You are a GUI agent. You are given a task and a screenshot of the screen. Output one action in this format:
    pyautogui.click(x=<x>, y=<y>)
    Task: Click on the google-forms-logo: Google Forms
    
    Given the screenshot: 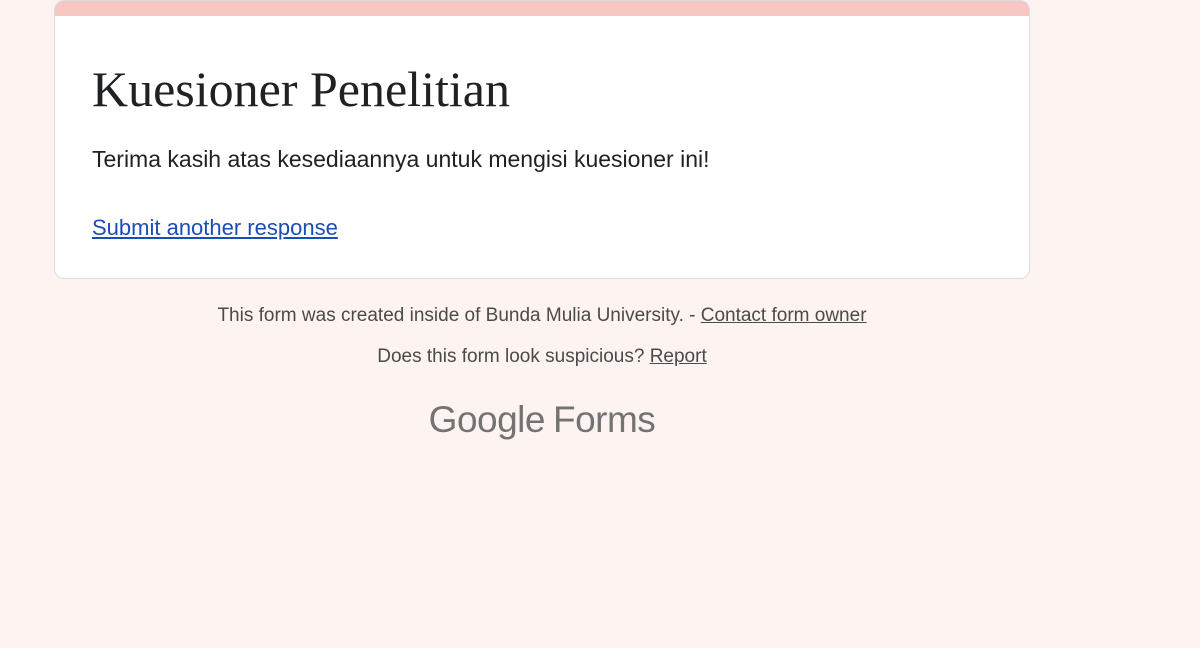 What is the action you would take?
    pyautogui.click(x=542, y=420)
    